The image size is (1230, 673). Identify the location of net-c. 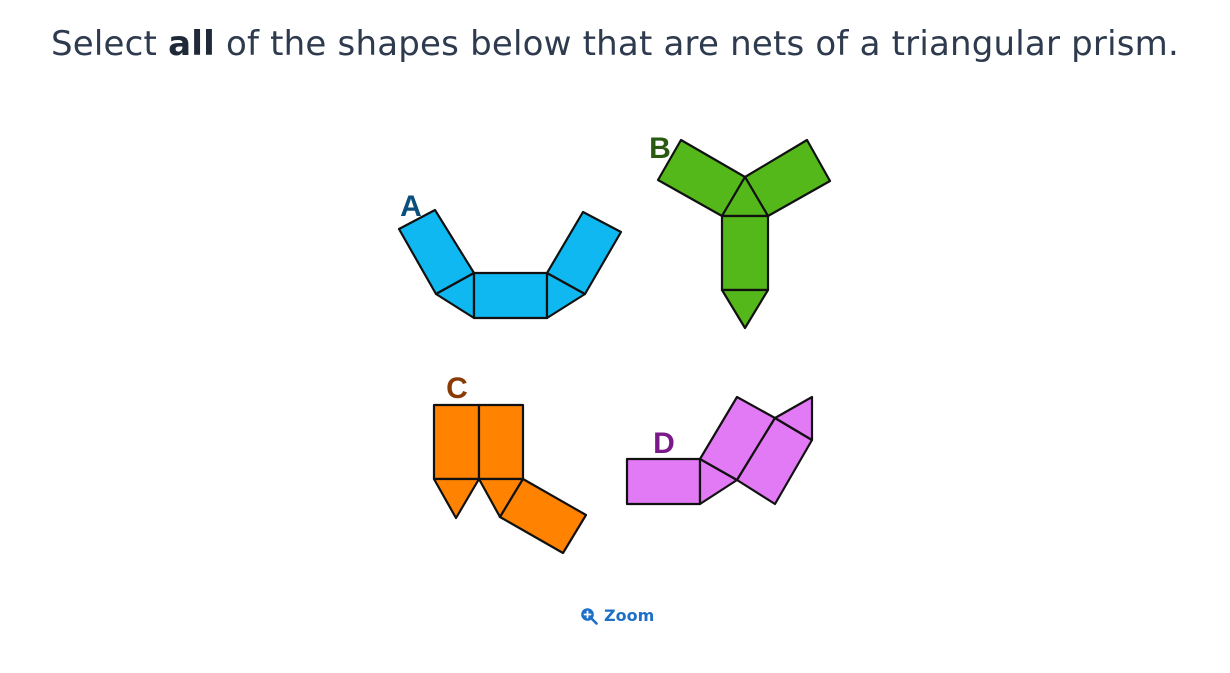
(510, 479).